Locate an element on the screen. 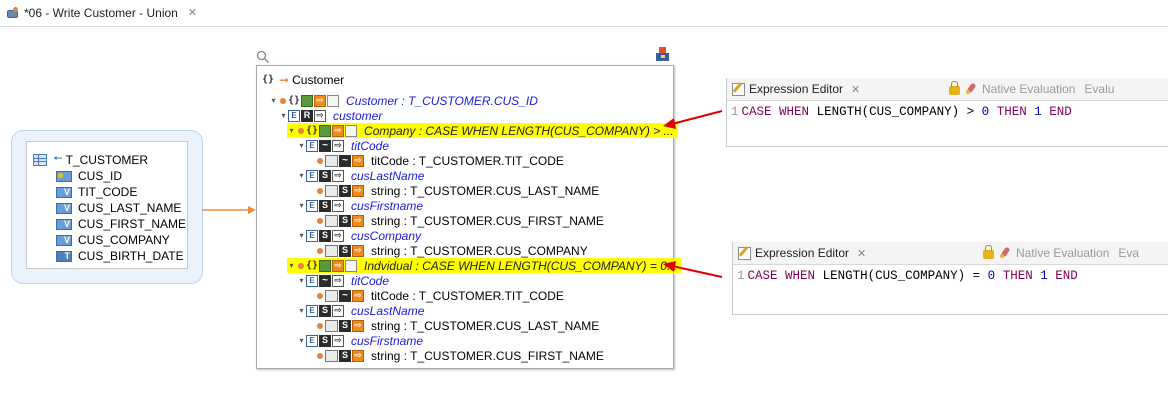 The image size is (1168, 414). tree-node-customer: ▾ {} ⇨ Customer : T_CUSTOMER.CUS_ID is located at coordinates (403, 100).